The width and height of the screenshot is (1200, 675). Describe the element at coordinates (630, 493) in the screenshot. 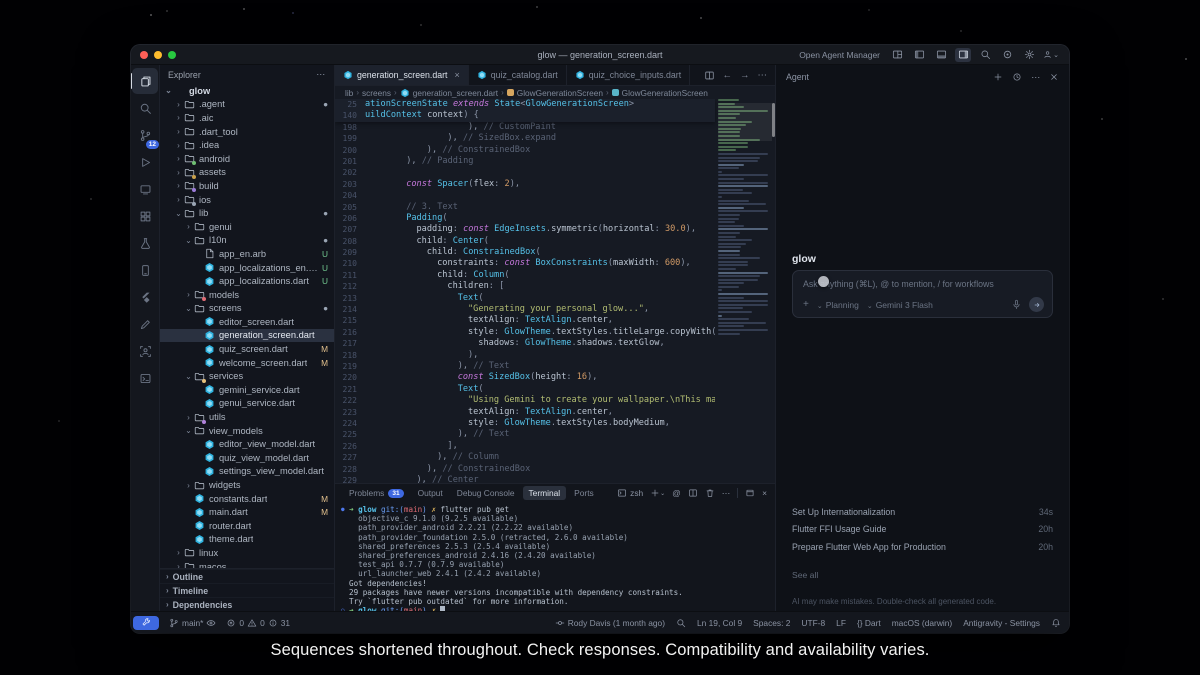

I see `shell-indicator: zsh` at that location.